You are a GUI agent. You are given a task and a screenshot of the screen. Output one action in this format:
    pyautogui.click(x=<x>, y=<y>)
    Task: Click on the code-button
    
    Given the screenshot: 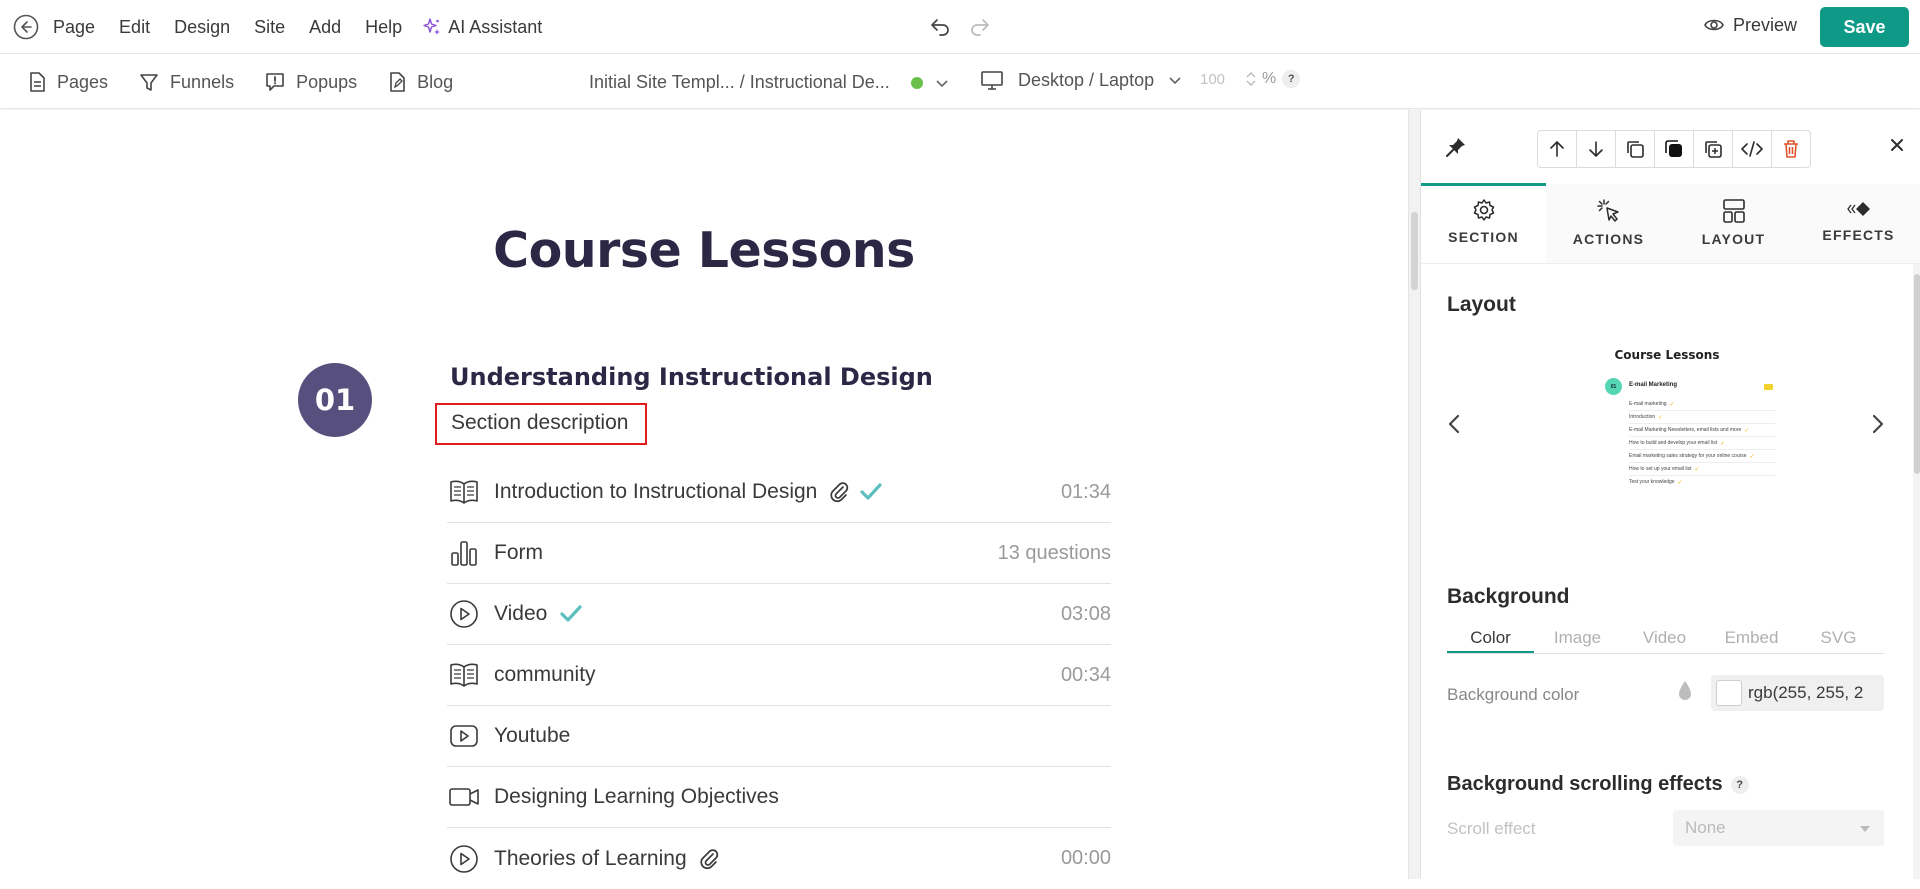 What is the action you would take?
    pyautogui.click(x=1752, y=149)
    